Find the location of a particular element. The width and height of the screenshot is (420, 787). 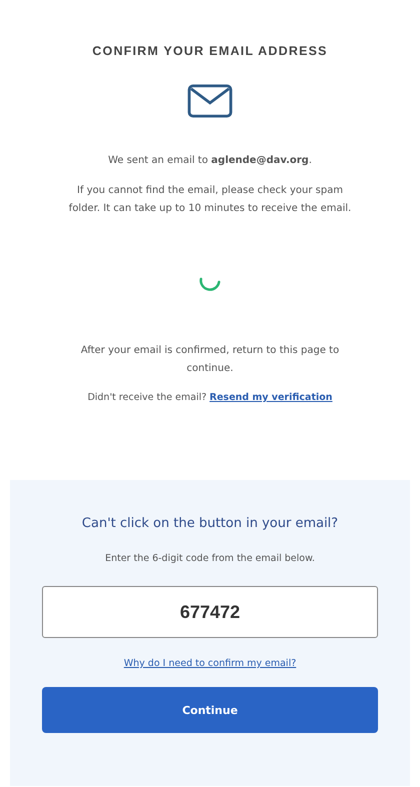

why-link: Why do I need to confirm my email? is located at coordinates (210, 663).